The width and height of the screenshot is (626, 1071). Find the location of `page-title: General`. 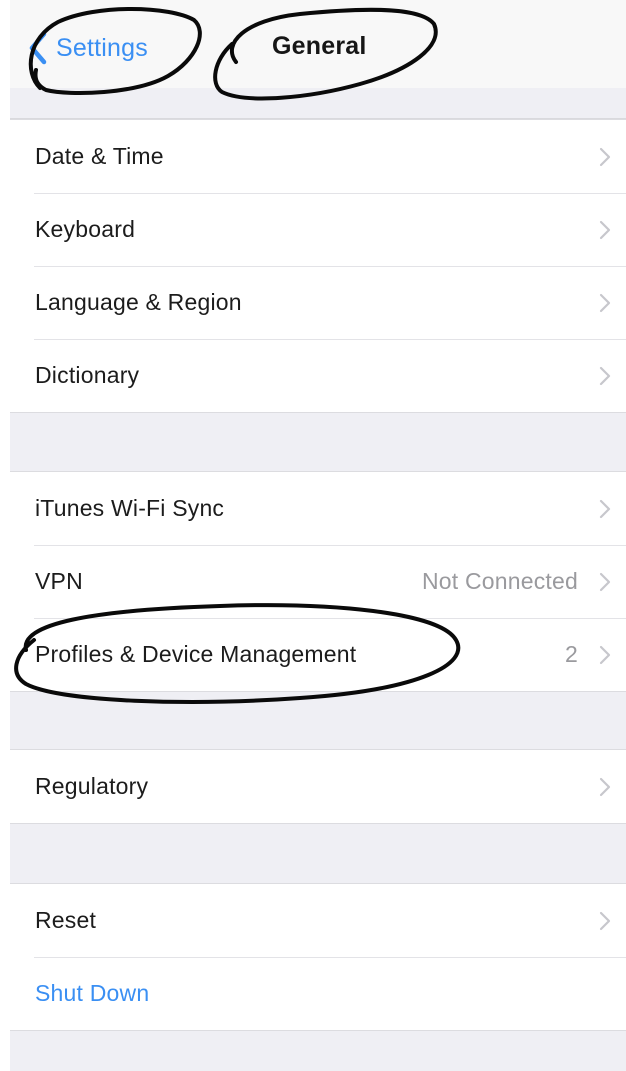

page-title: General is located at coordinates (319, 46).